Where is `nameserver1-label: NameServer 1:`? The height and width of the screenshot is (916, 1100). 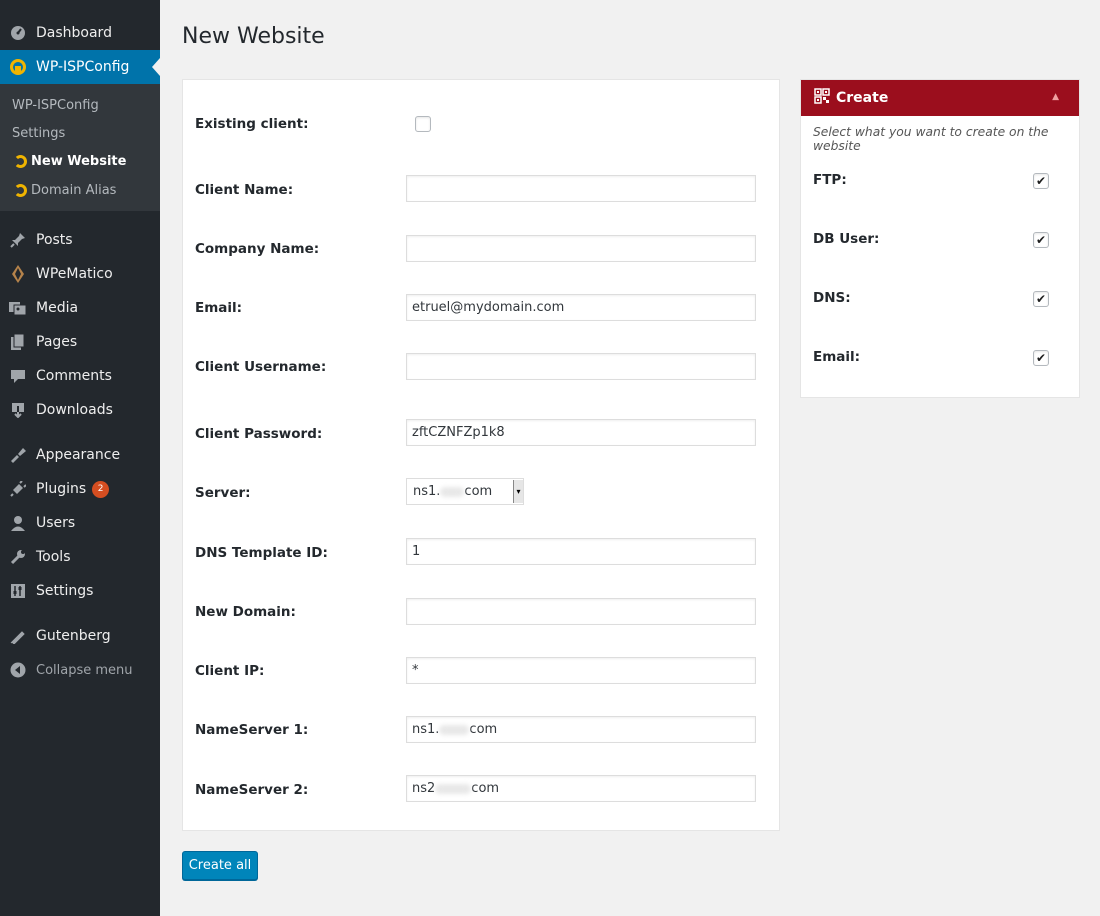 nameserver1-label: NameServer 1: is located at coordinates (252, 730).